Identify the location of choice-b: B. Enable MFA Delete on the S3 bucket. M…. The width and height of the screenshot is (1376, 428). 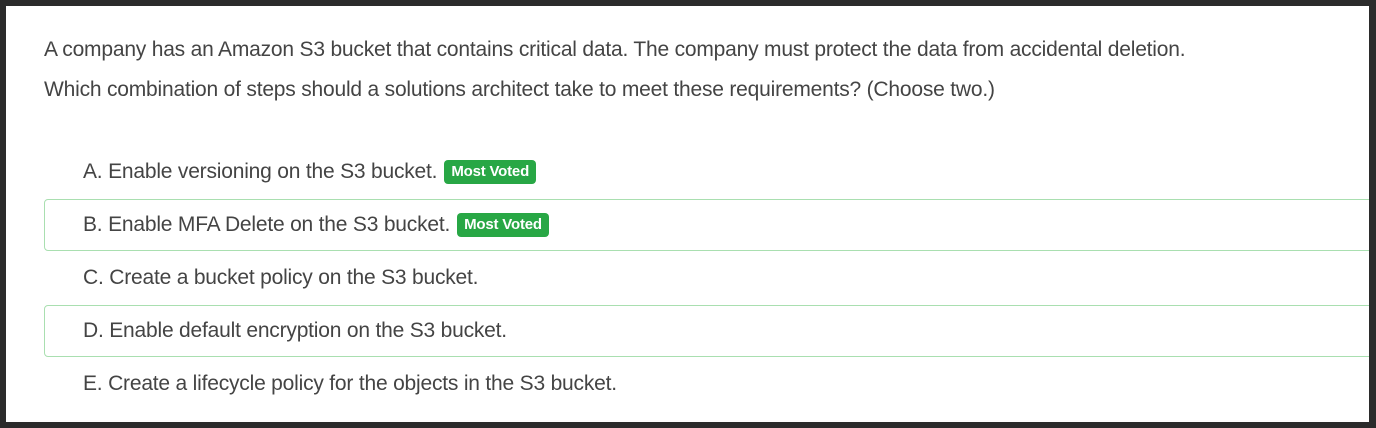
(706, 225).